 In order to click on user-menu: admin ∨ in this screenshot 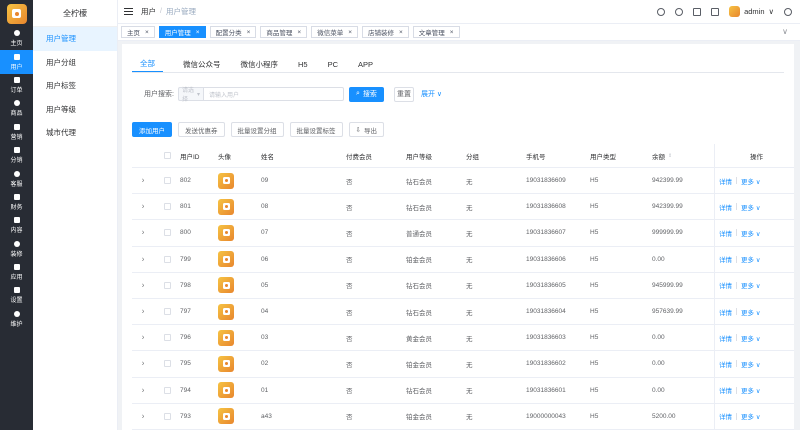, I will do `click(751, 11)`.